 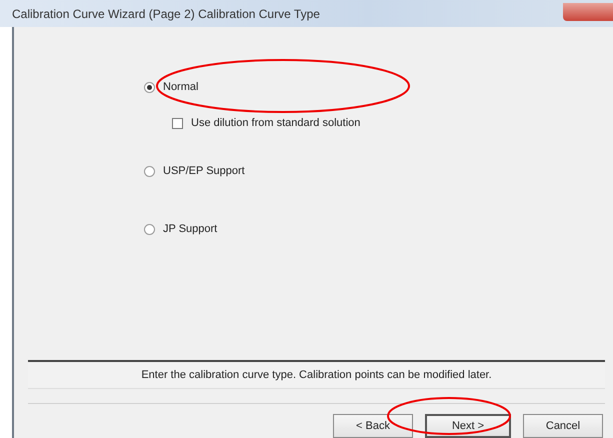 I want to click on close-button, so click(x=588, y=12).